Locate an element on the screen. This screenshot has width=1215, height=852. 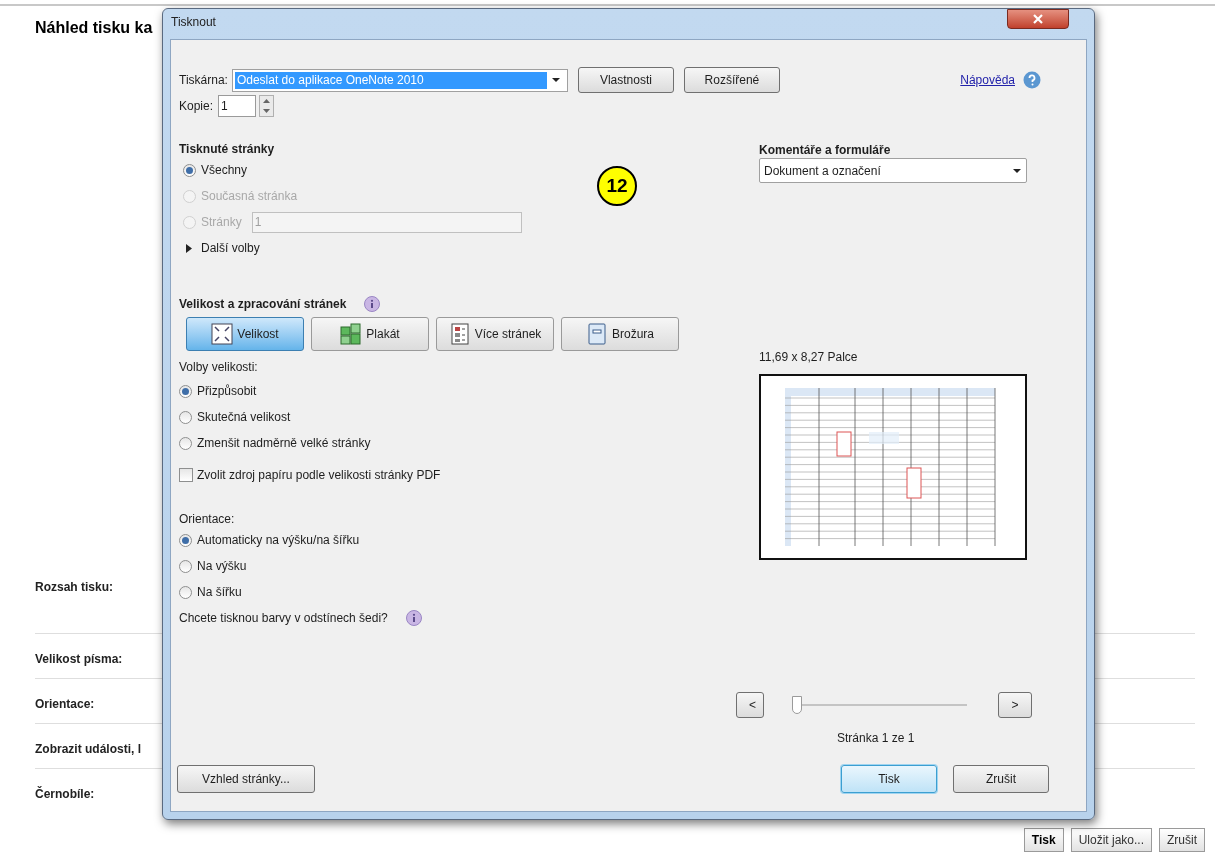
mode-button: Brožura is located at coordinates (620, 334).